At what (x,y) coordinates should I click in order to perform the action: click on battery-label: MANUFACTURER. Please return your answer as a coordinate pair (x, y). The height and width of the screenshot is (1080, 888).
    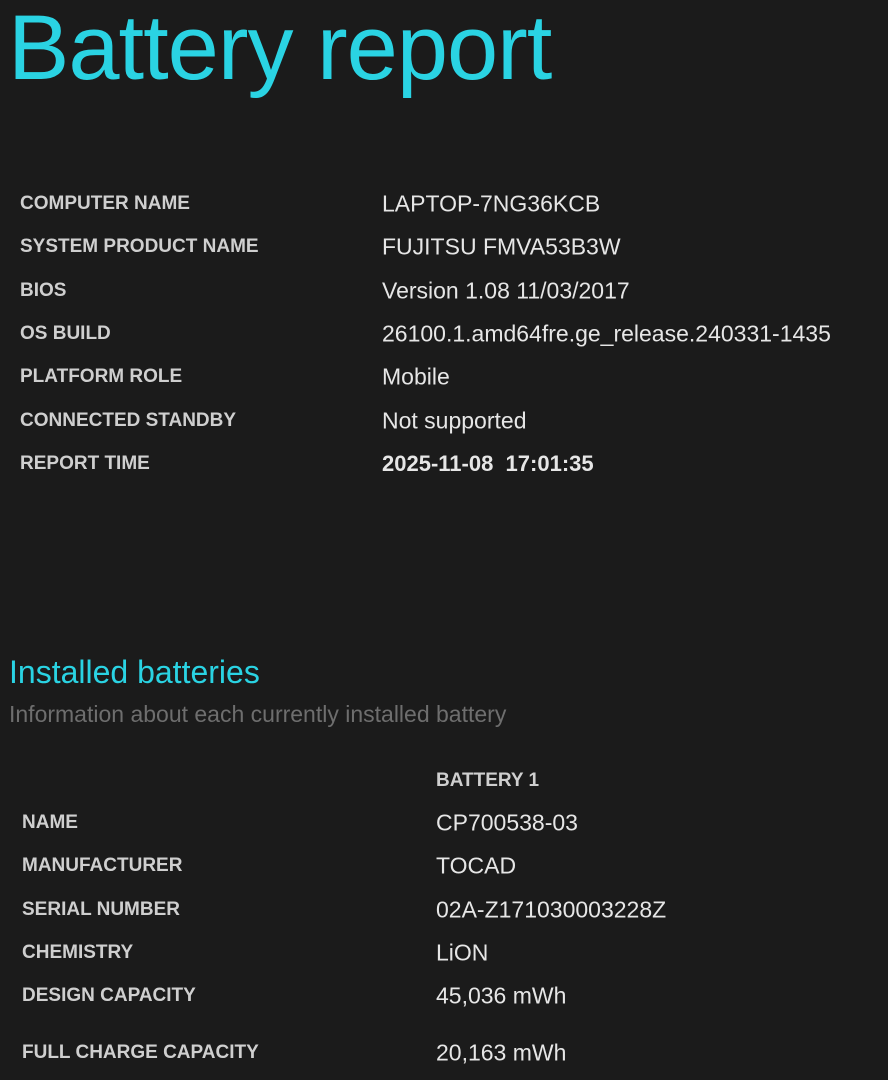
    Looking at the image, I should click on (102, 865).